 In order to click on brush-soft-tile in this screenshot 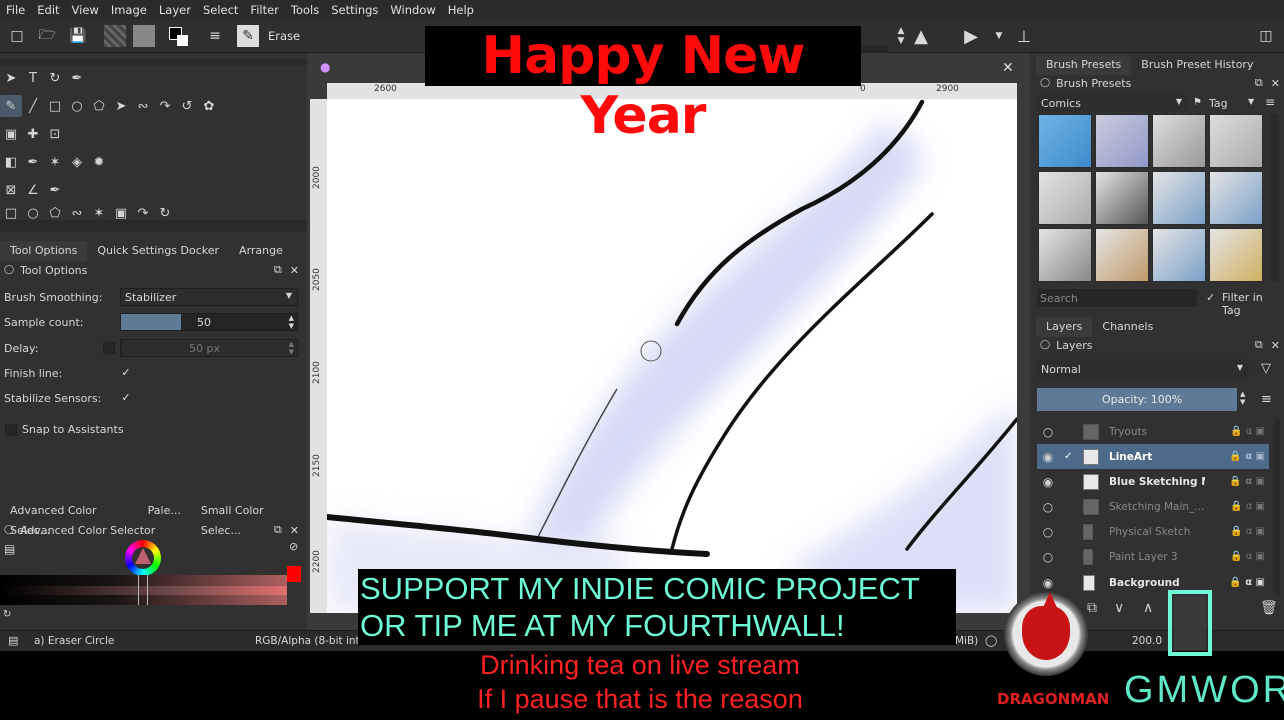, I will do `click(1236, 141)`.